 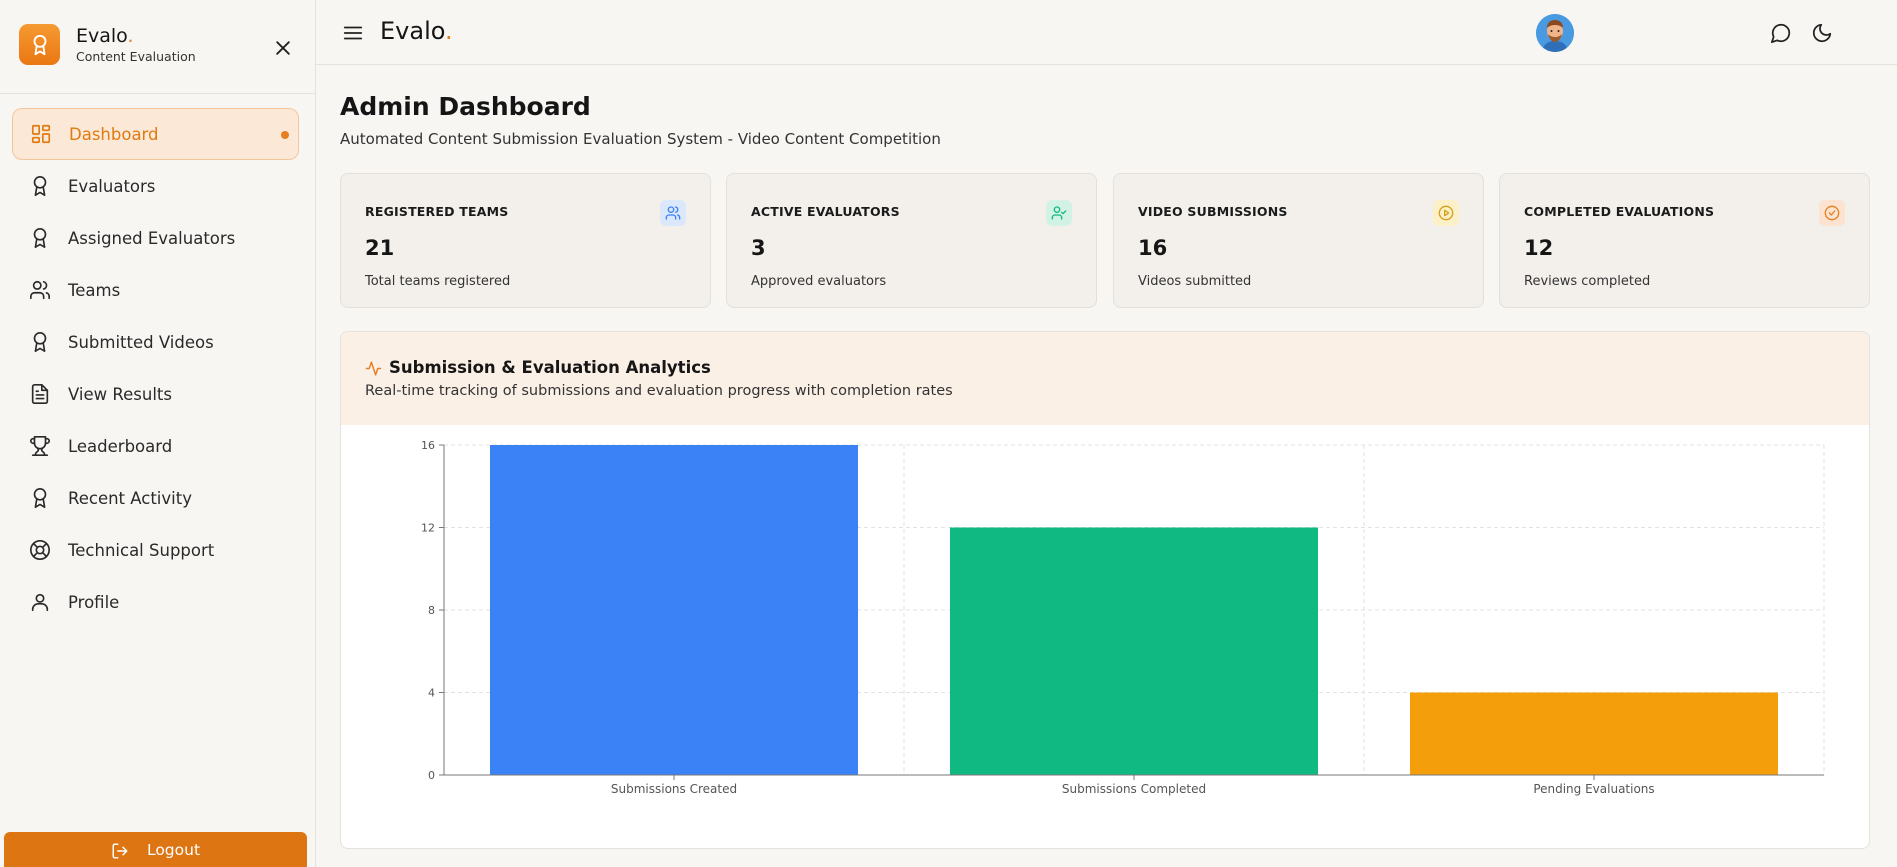 I want to click on logout-button: Logout, so click(x=155, y=849).